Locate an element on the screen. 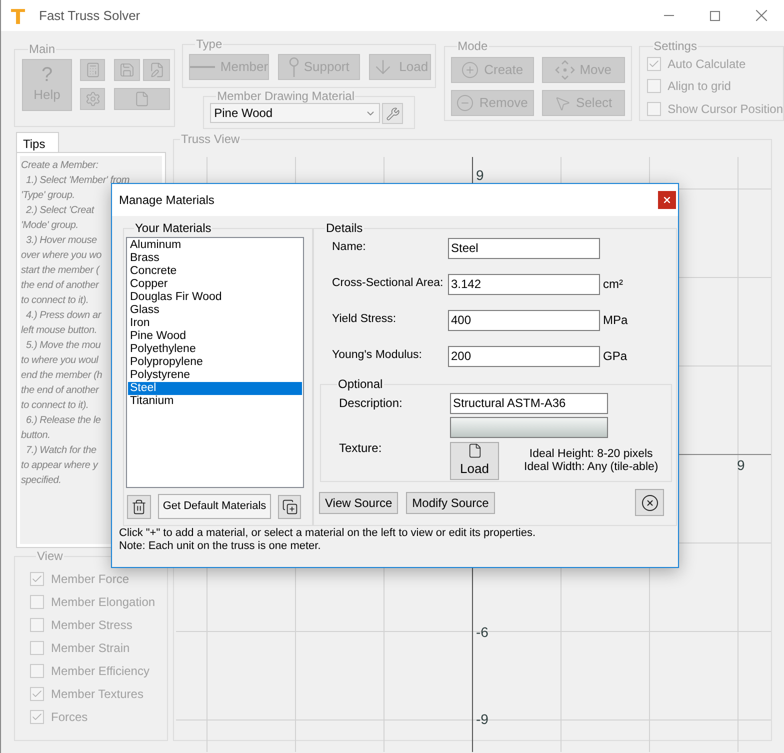  tip-line: 5.) Move the mou is located at coordinates (63, 345).